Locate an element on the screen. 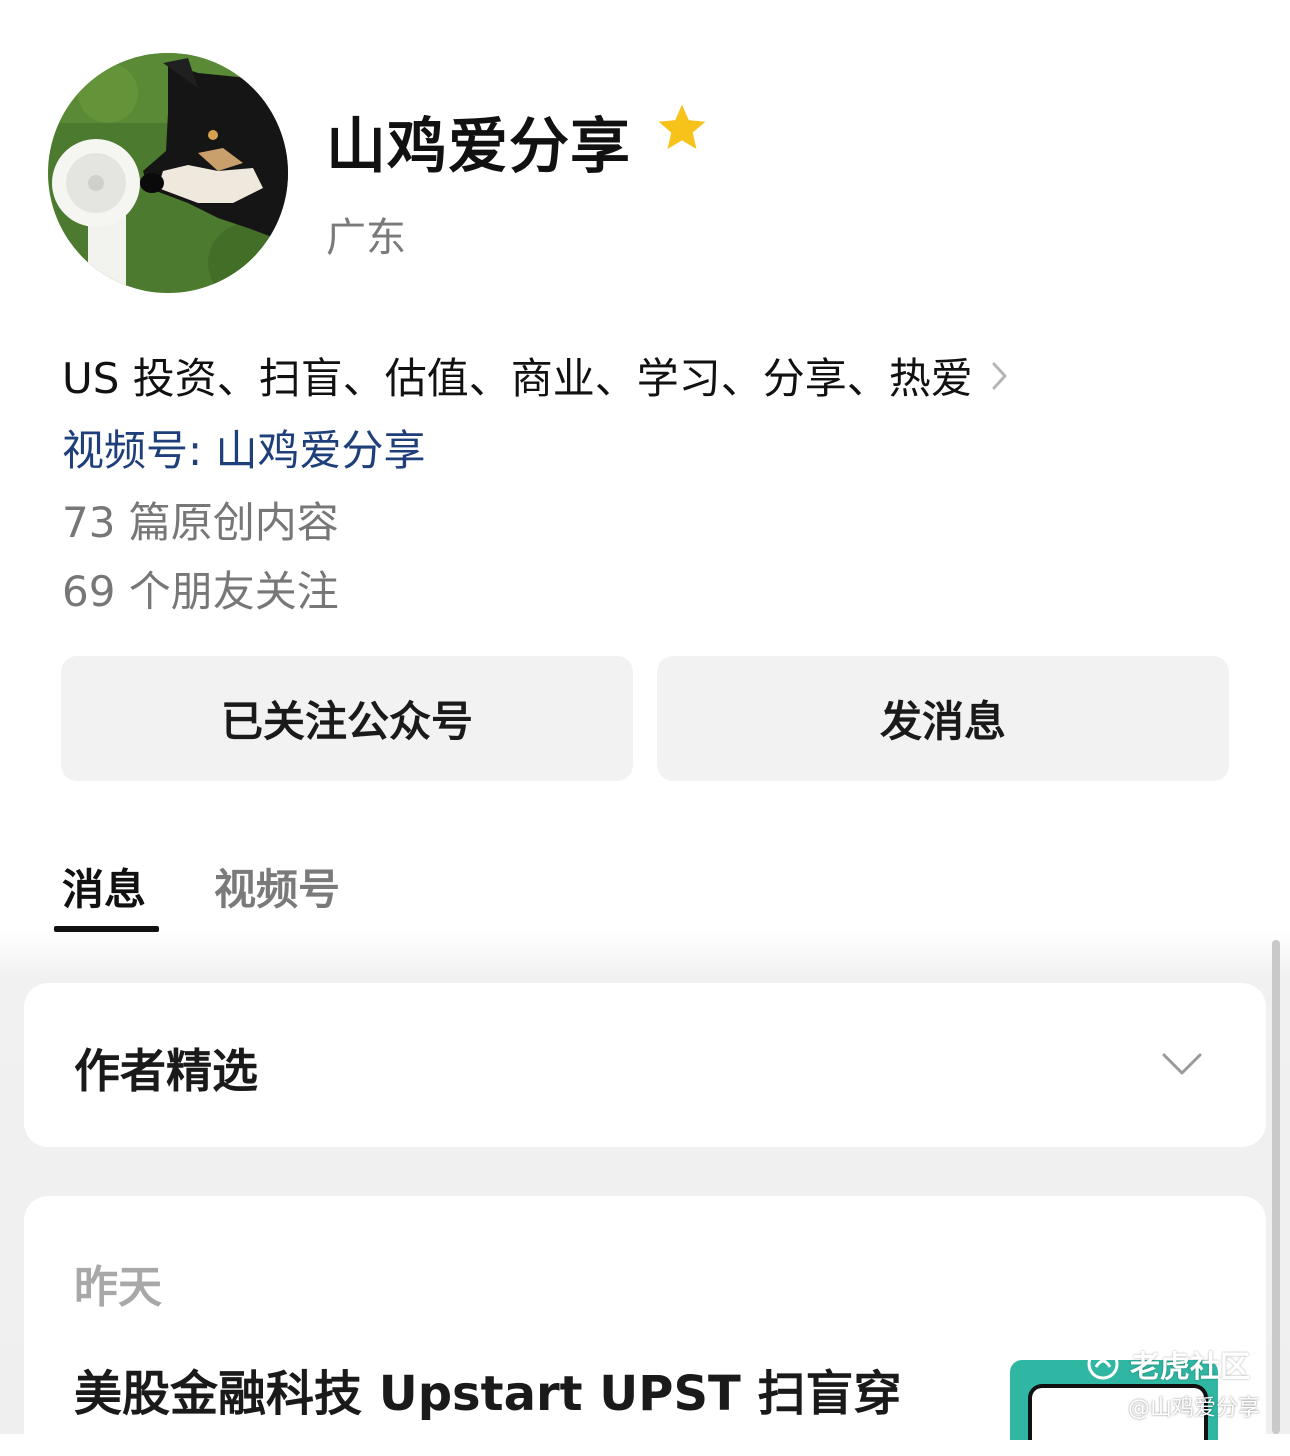 This screenshot has width=1290, height=1456. watermark-brand: 老虎社区 is located at coordinates (1168, 1364).